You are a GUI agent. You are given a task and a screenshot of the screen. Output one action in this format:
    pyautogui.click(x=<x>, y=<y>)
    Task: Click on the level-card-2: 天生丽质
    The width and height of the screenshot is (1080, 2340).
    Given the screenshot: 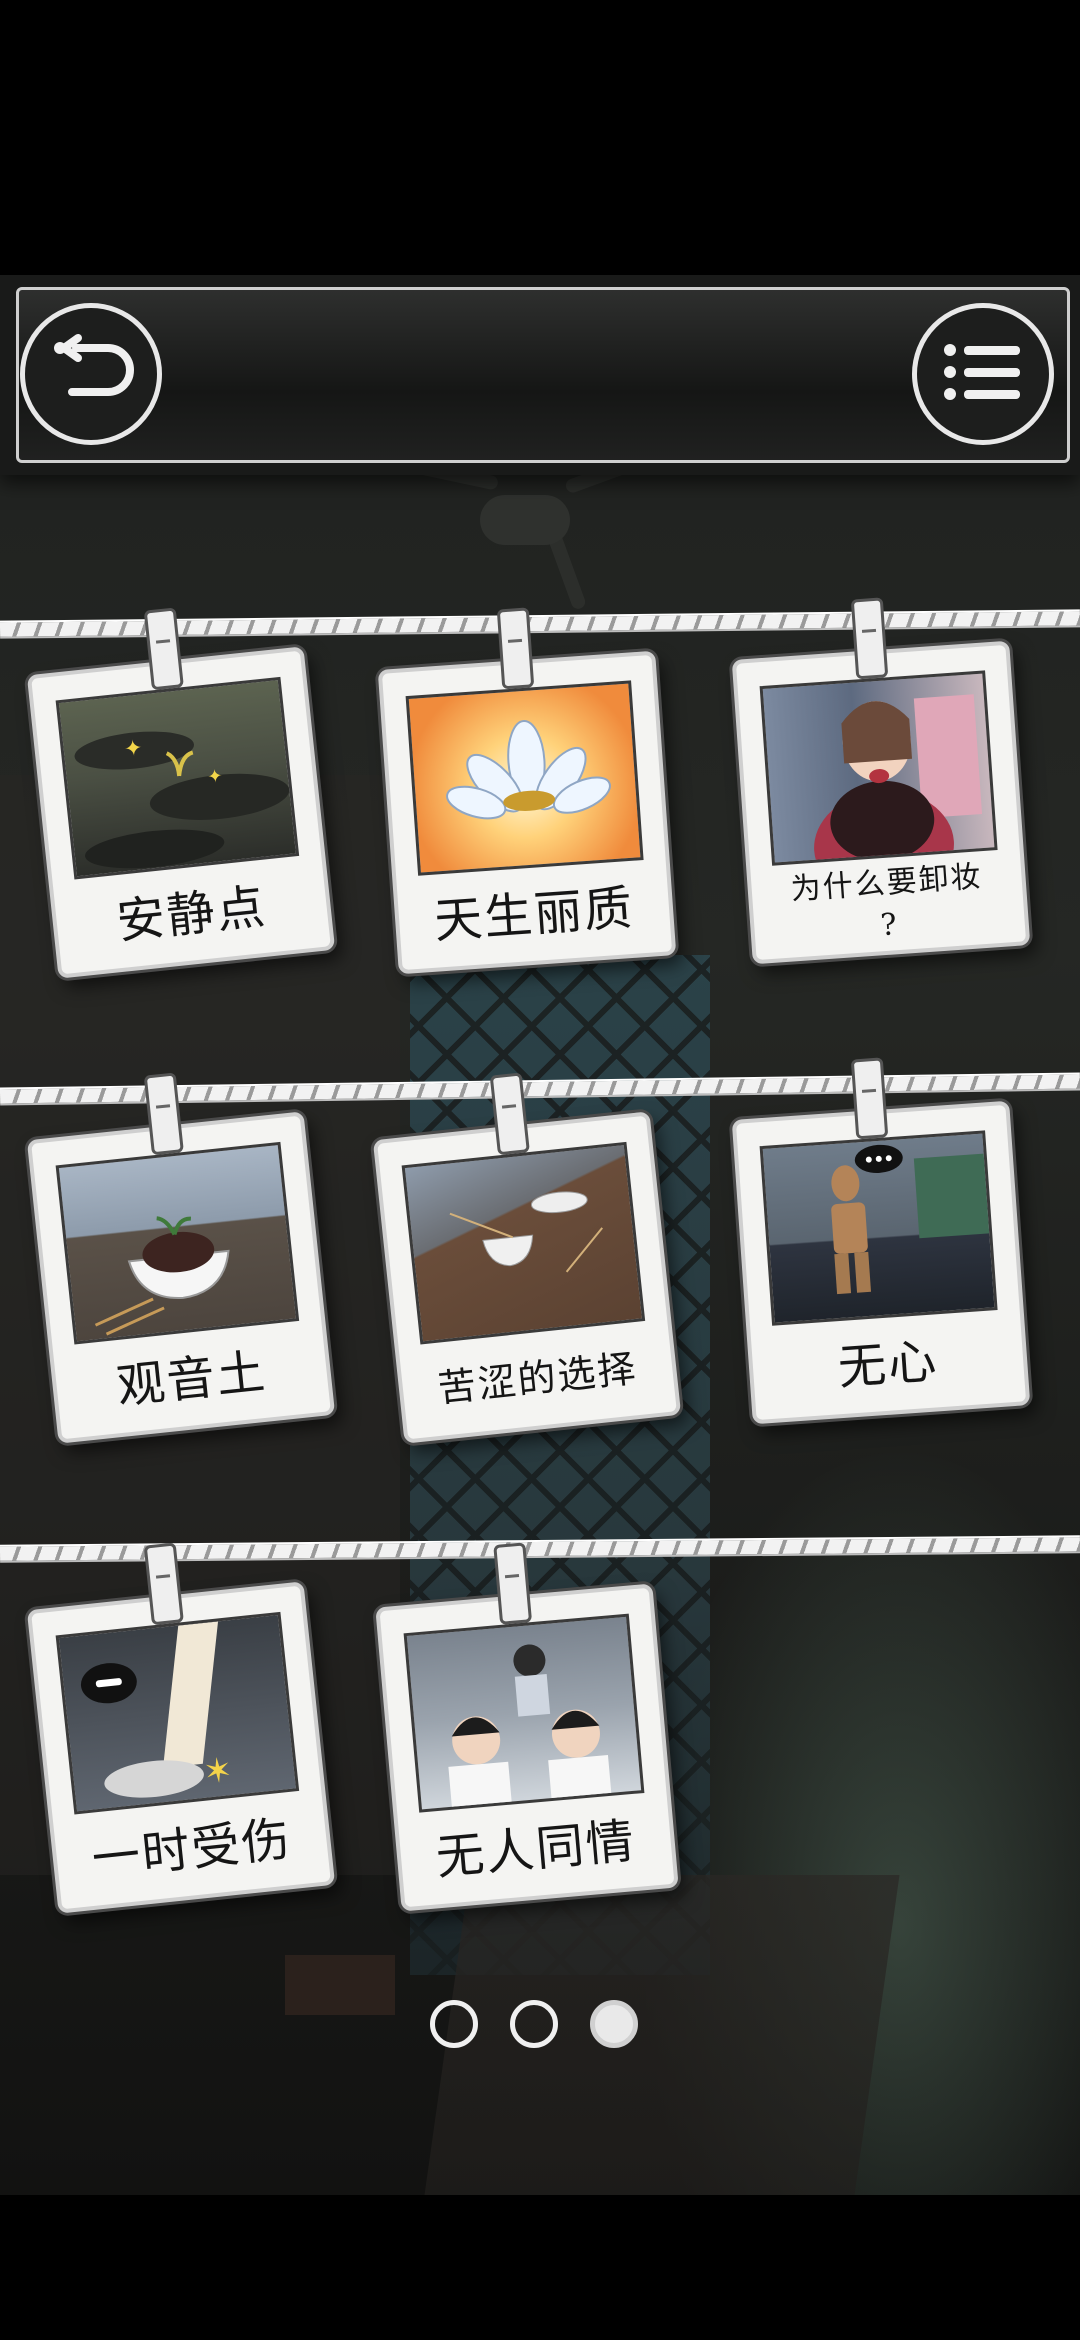 What is the action you would take?
    pyautogui.click(x=527, y=791)
    